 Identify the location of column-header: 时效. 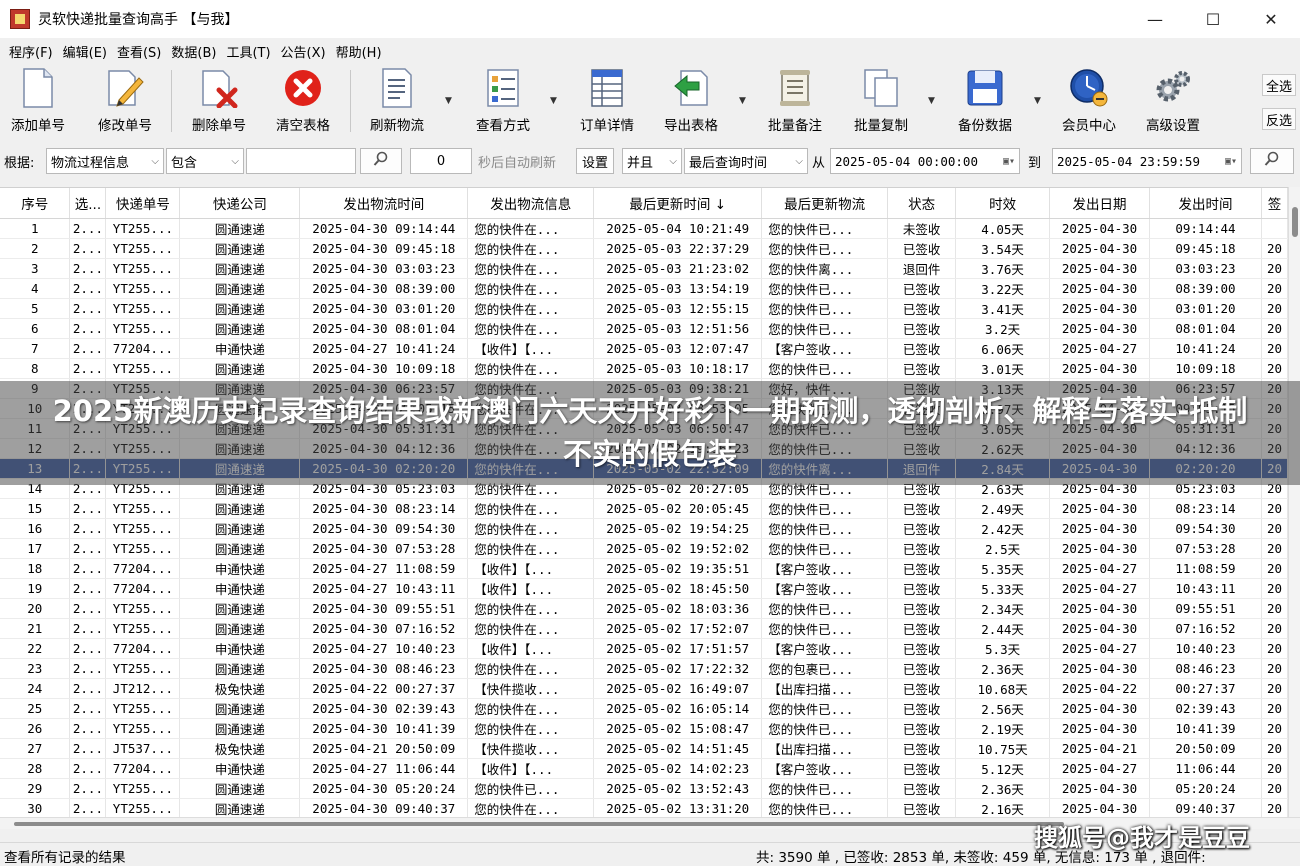
(1003, 203).